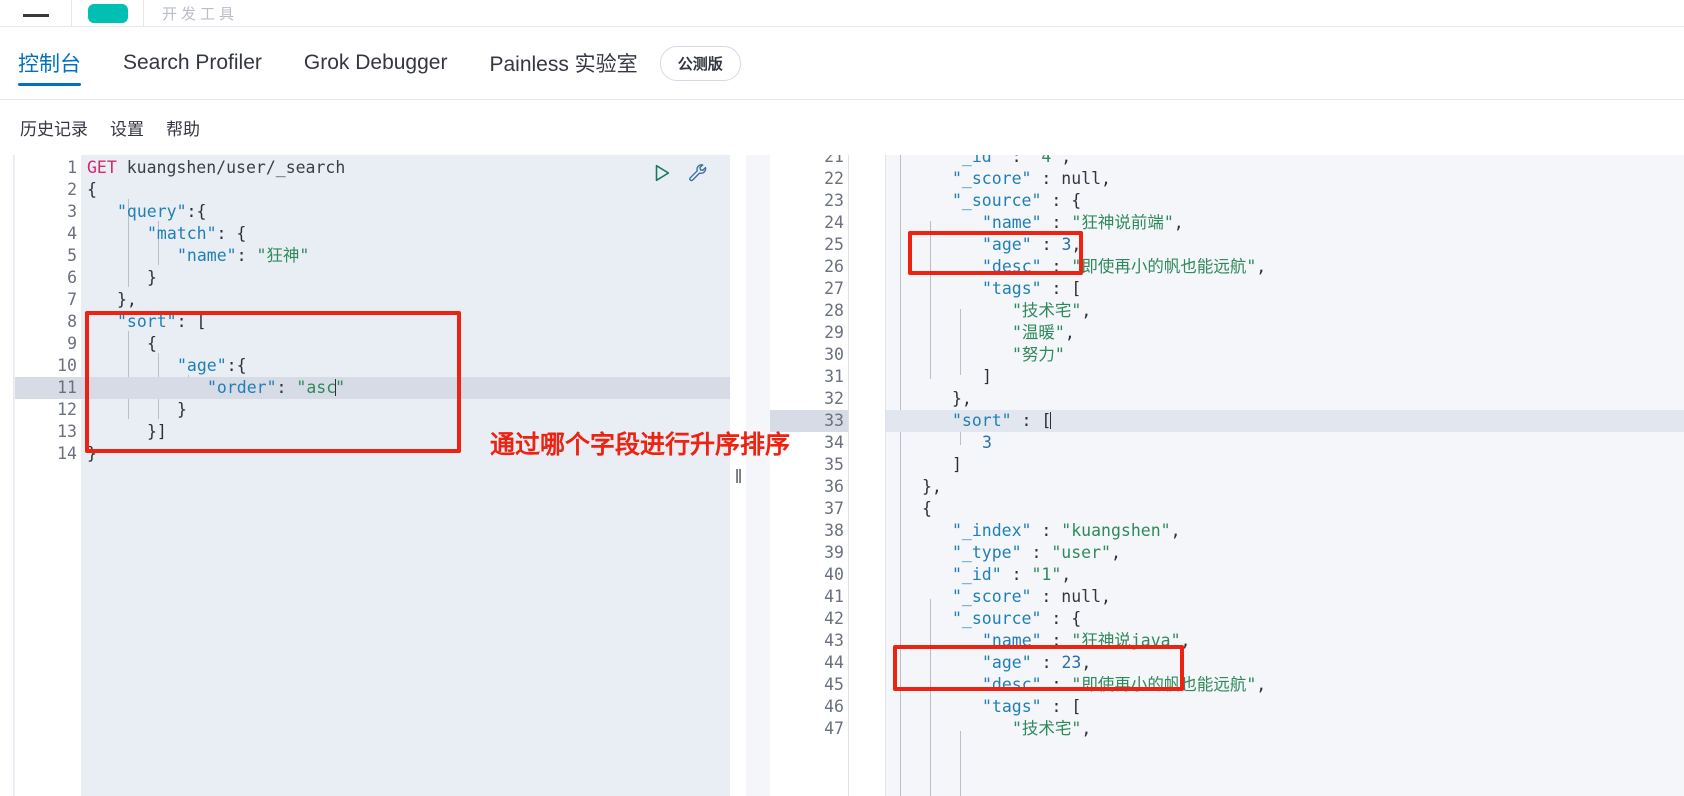 The width and height of the screenshot is (1684, 796). I want to click on code-line-text: "_id" : "1",, so click(978, 574).